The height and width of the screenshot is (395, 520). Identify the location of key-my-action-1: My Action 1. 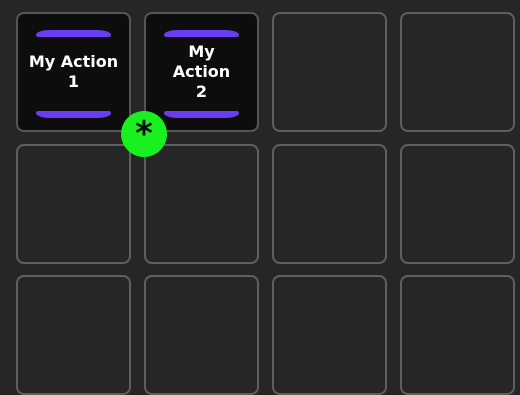
(73, 72).